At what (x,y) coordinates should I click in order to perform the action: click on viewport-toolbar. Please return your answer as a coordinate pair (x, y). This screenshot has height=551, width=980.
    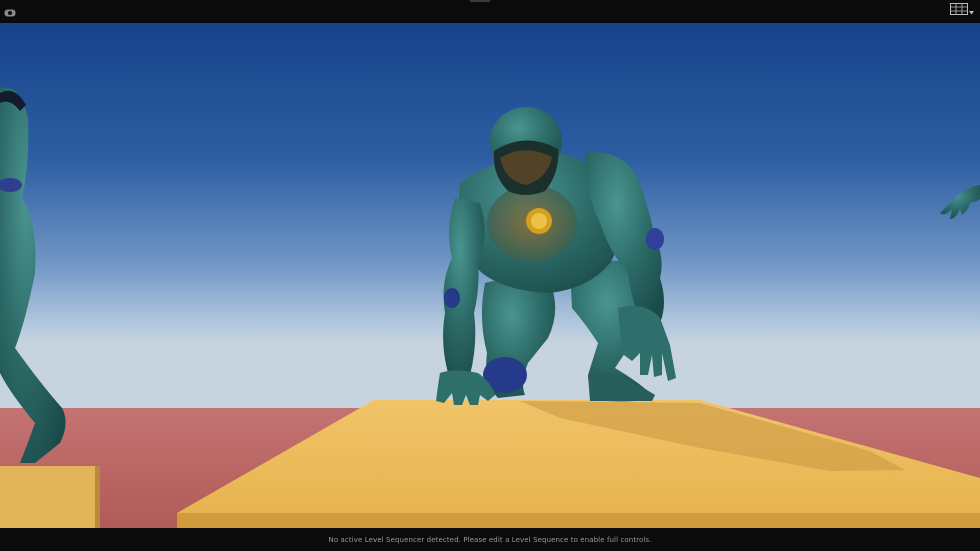
    Looking at the image, I should click on (490, 11).